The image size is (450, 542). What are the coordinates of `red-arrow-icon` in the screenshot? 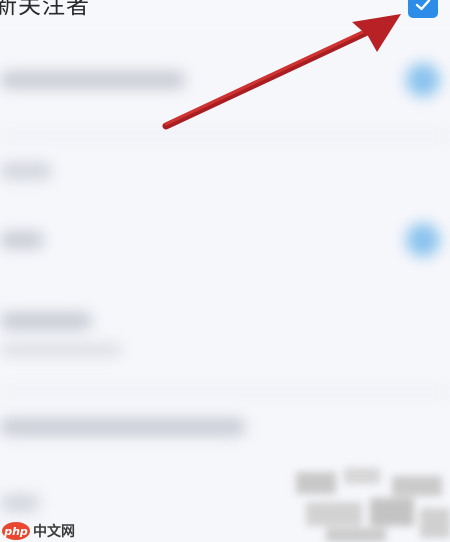 It's located at (281, 72).